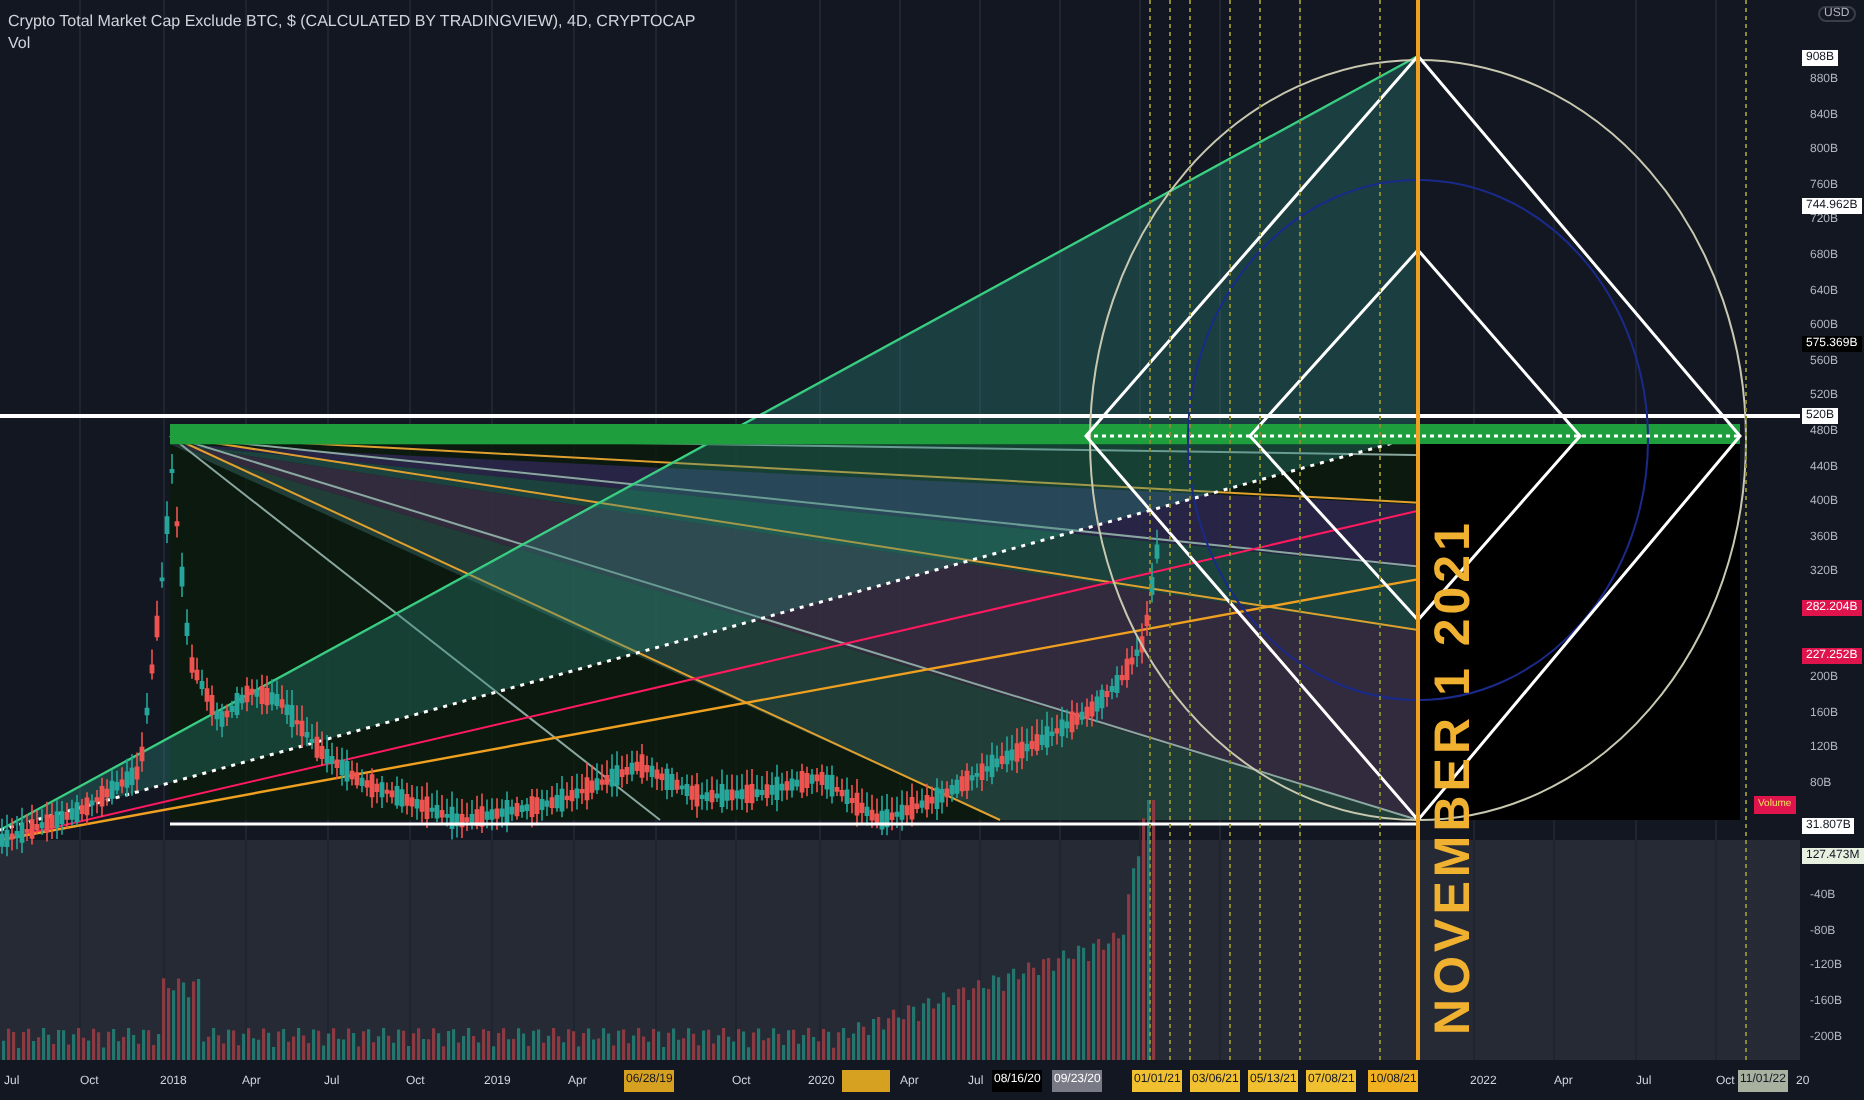  Describe the element at coordinates (1454, 776) in the screenshot. I see `annotation-text: NOVEMBER 1 2021` at that location.